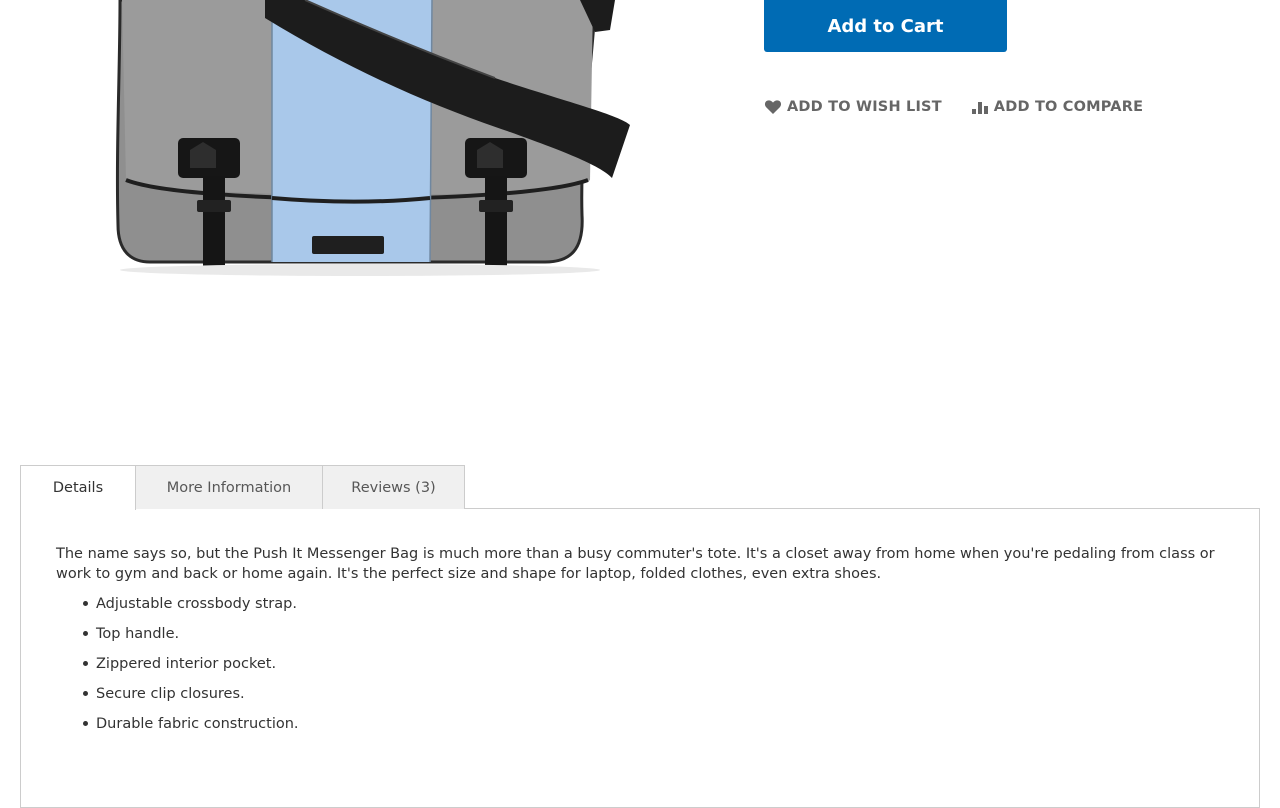 Image resolution: width=1280 pixels, height=808 pixels. What do you see at coordinates (773, 107) in the screenshot?
I see `heart-icon` at bounding box center [773, 107].